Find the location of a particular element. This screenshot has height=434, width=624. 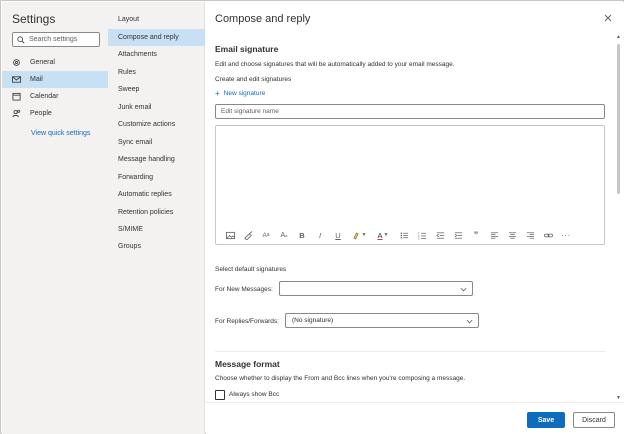

mail-nav-item-junk-email: Junk email is located at coordinates (156, 107).